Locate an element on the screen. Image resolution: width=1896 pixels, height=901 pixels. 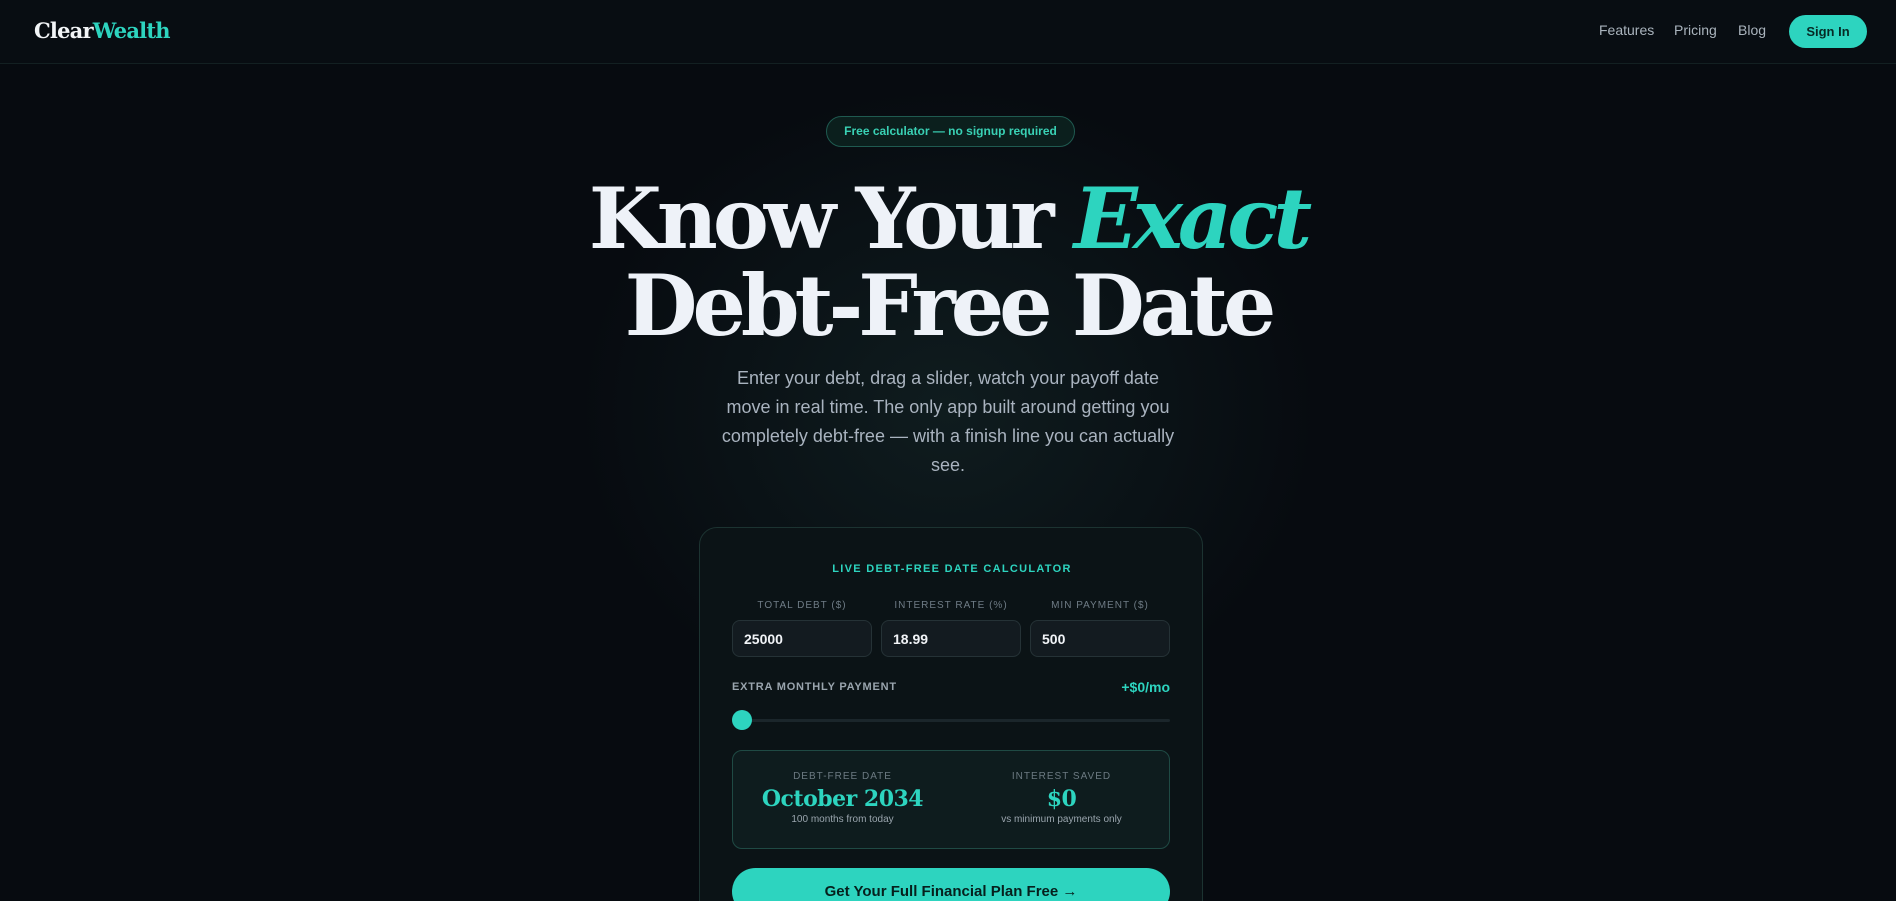
debt-free-date-note: 100 months from today is located at coordinates (842, 819).